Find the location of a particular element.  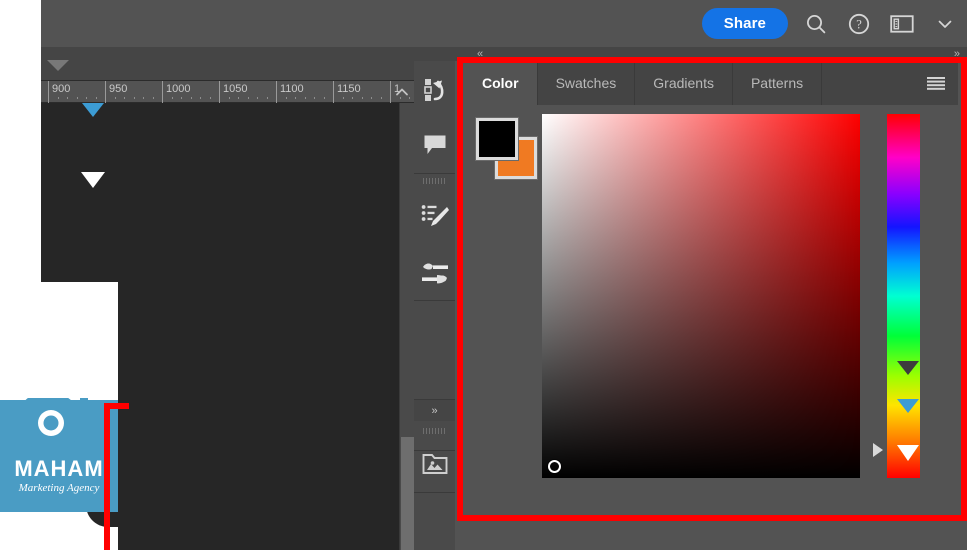

help-icon: ? is located at coordinates (859, 24).